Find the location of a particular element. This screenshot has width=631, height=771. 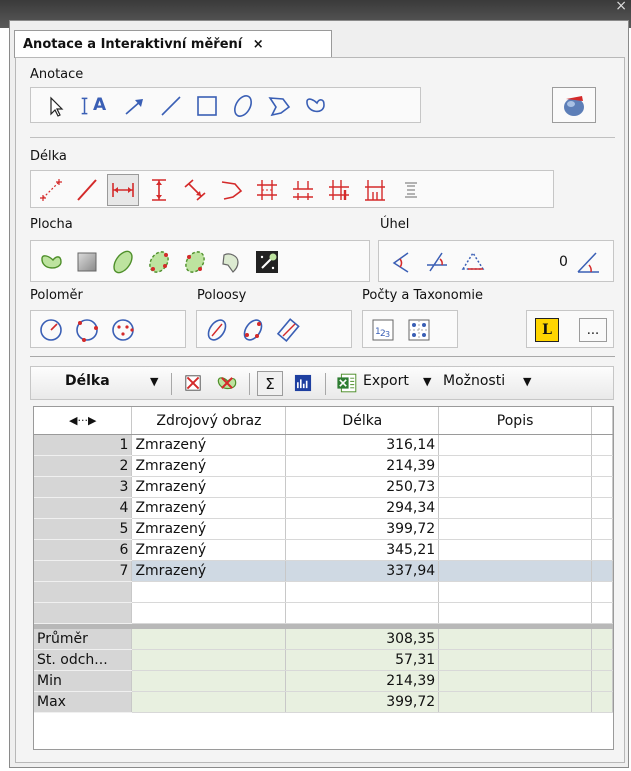

spline-area-icon is located at coordinates (195, 262).